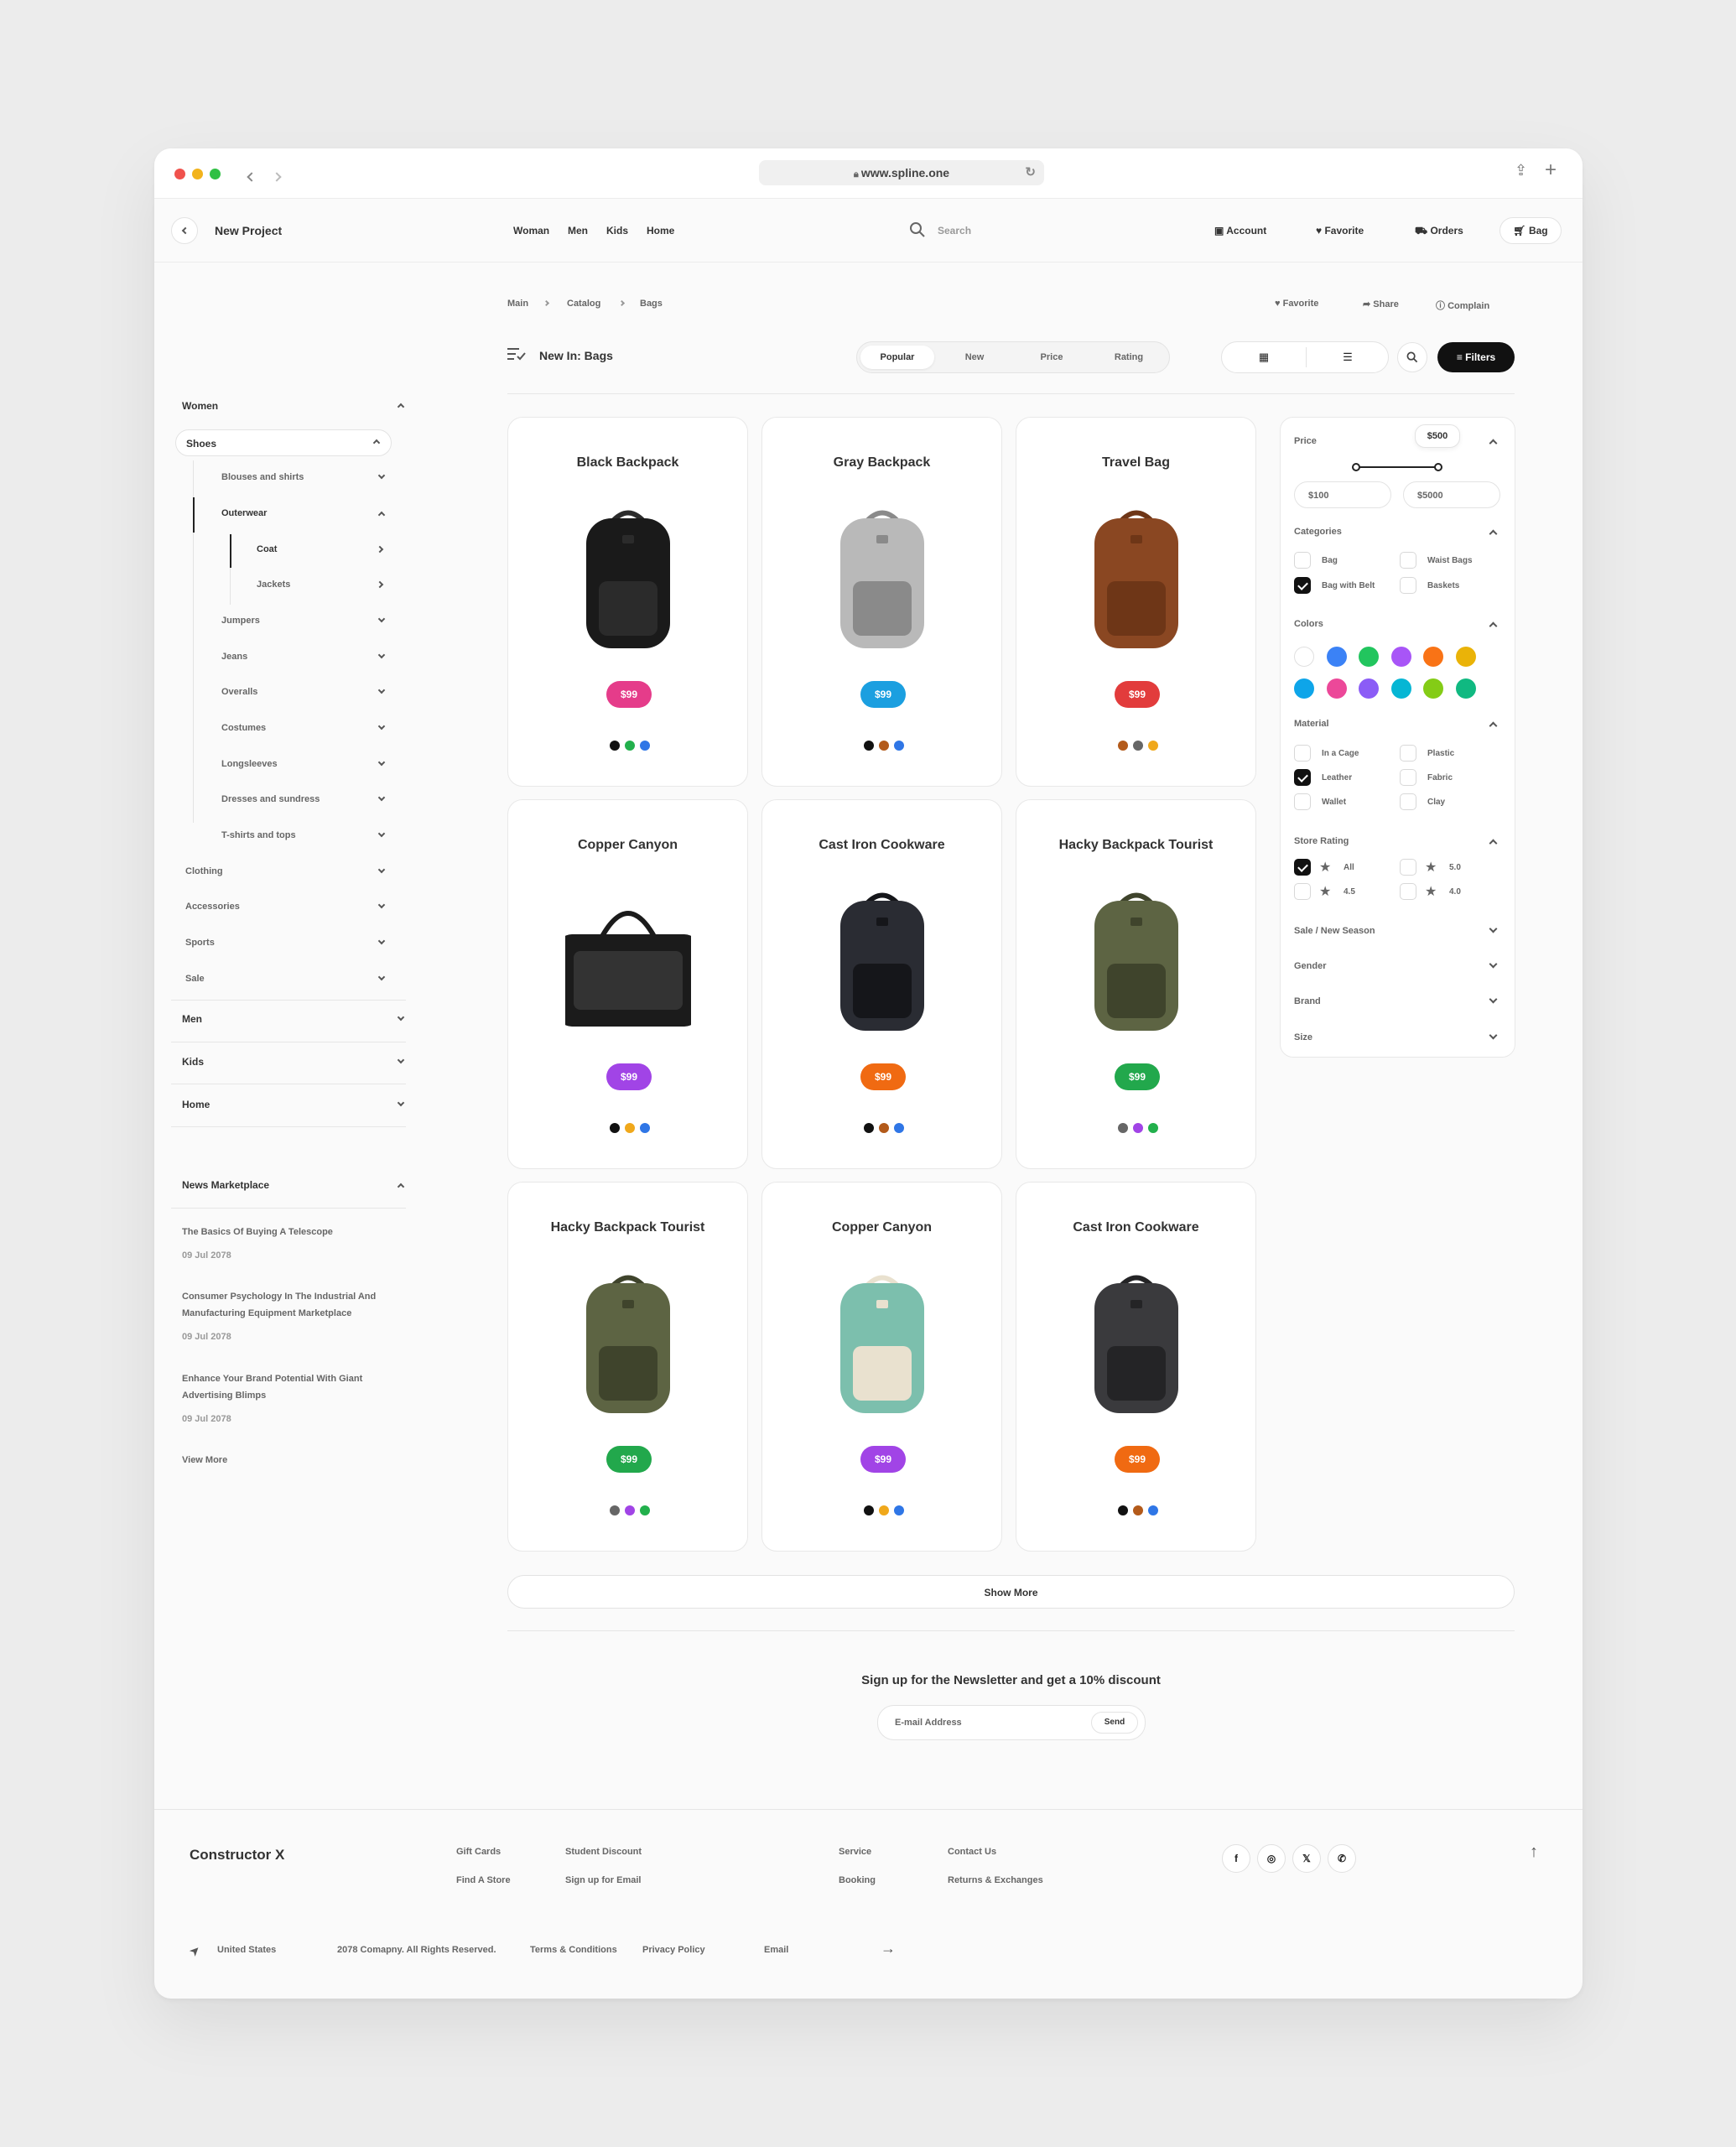 Image resolution: width=1736 pixels, height=2147 pixels. Describe the element at coordinates (1264, 357) in the screenshot. I see `grid-view-button: ▦` at that location.